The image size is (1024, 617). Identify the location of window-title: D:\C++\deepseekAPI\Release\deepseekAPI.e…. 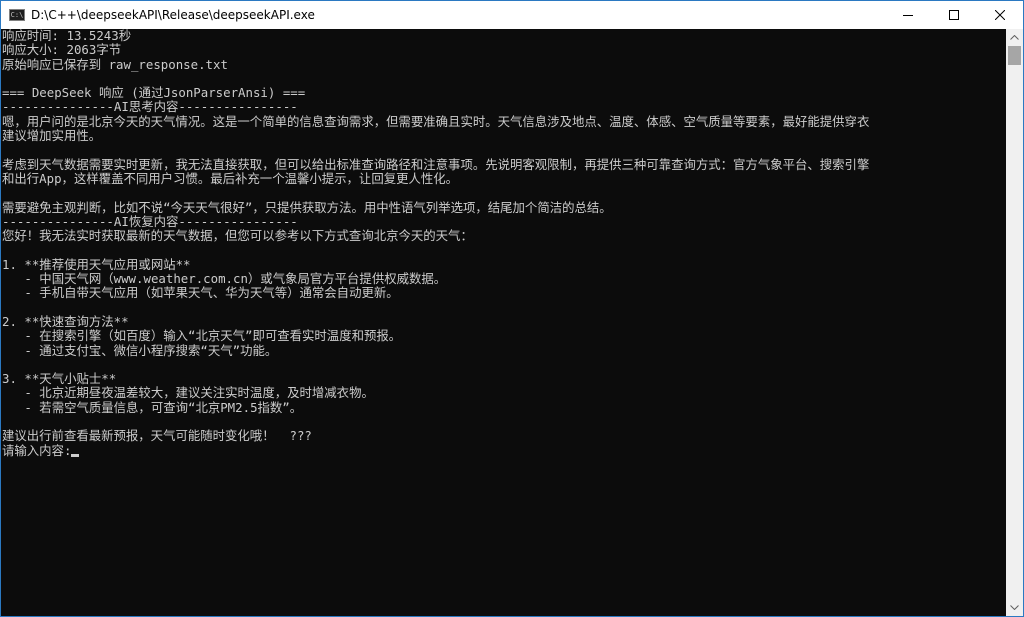
(173, 15).